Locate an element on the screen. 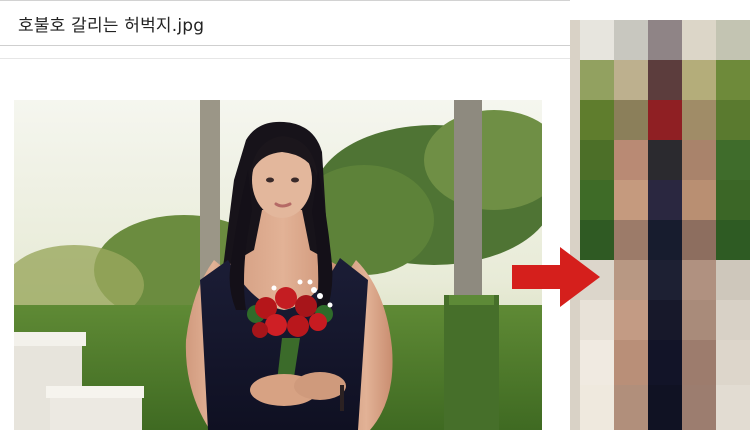  title-divider is located at coordinates (285, 58).